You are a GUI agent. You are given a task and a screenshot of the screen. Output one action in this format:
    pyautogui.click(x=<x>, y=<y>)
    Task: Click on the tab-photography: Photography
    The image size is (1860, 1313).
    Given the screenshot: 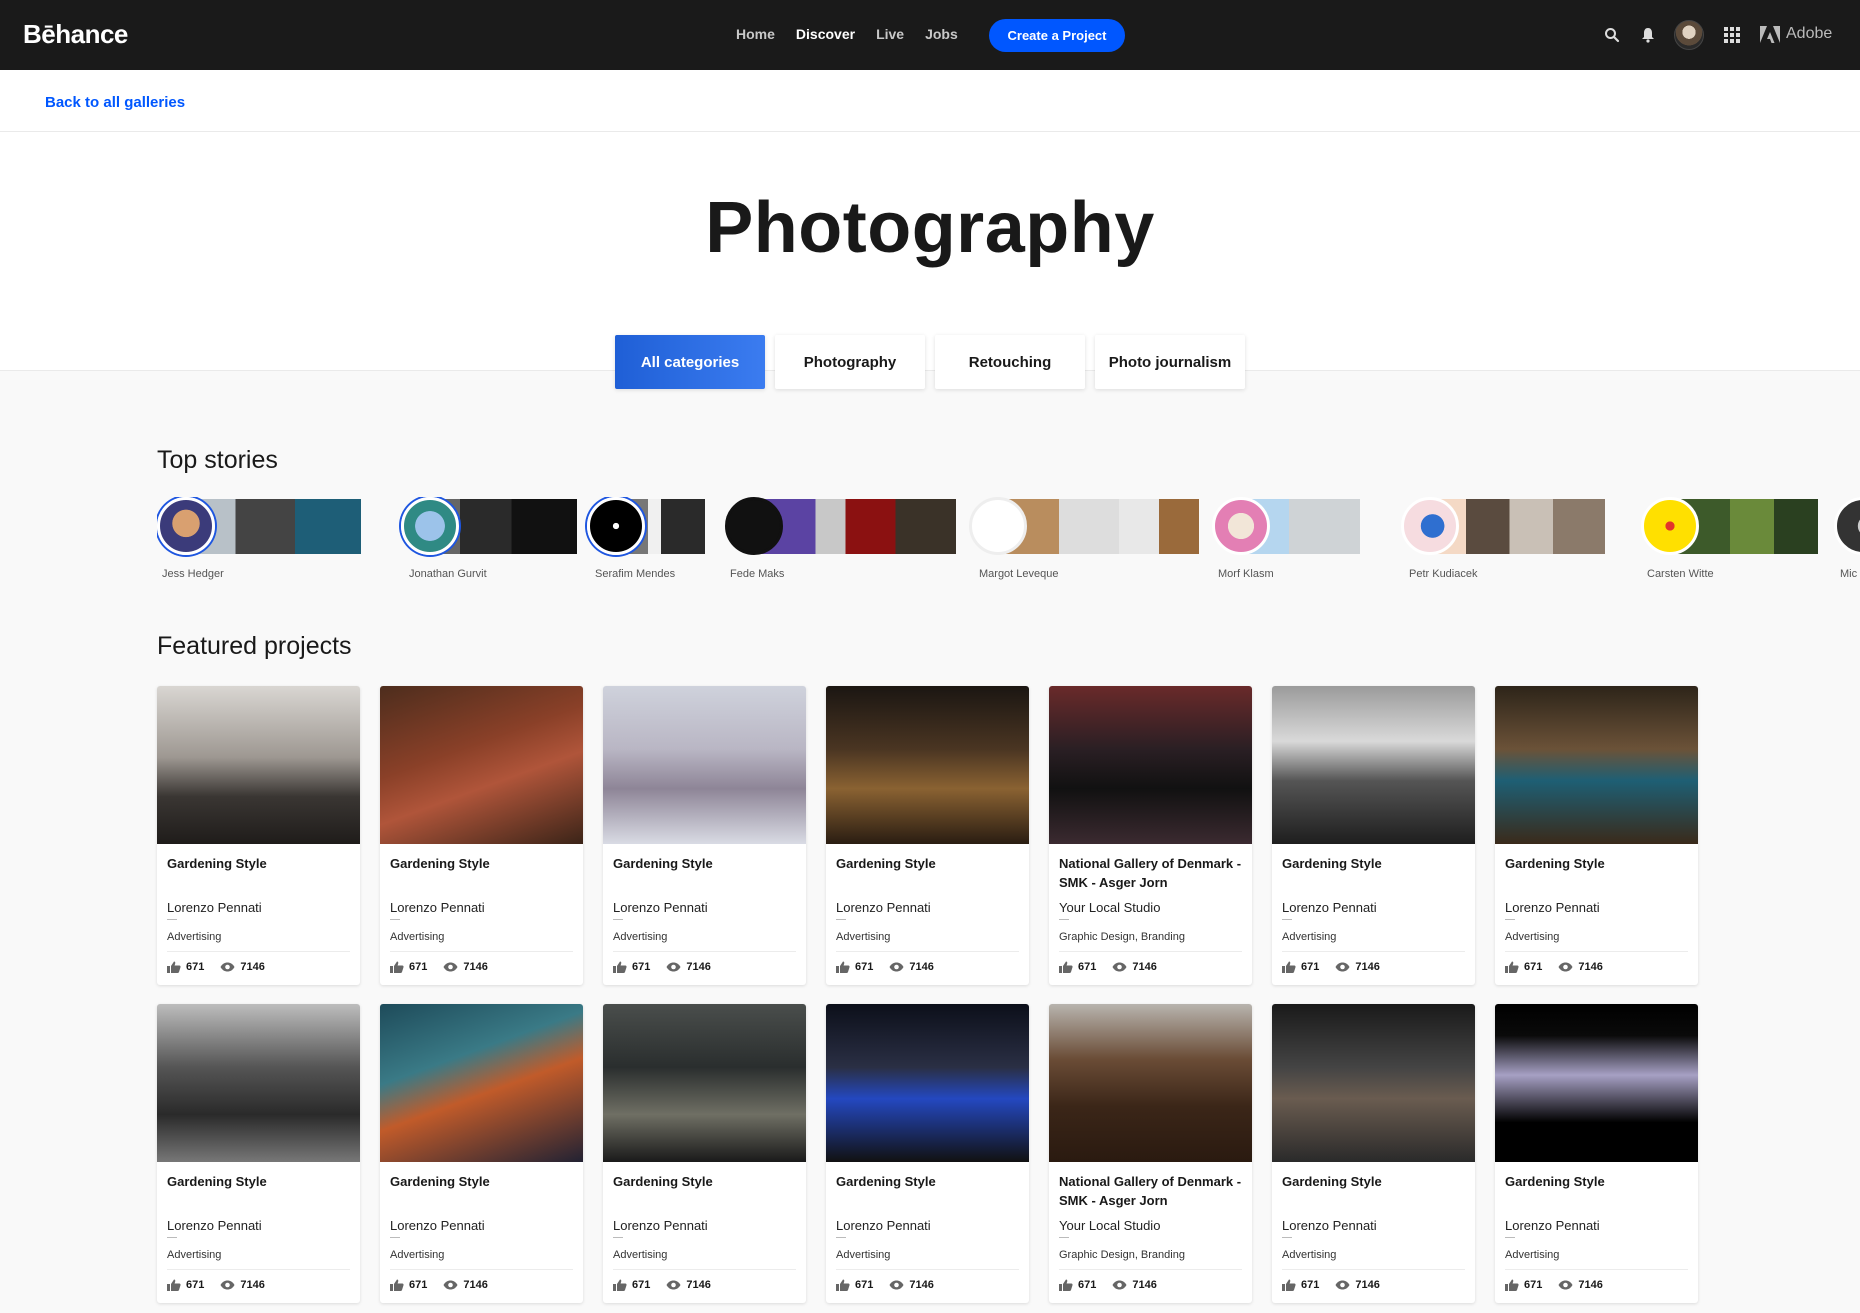 What is the action you would take?
    pyautogui.click(x=850, y=362)
    